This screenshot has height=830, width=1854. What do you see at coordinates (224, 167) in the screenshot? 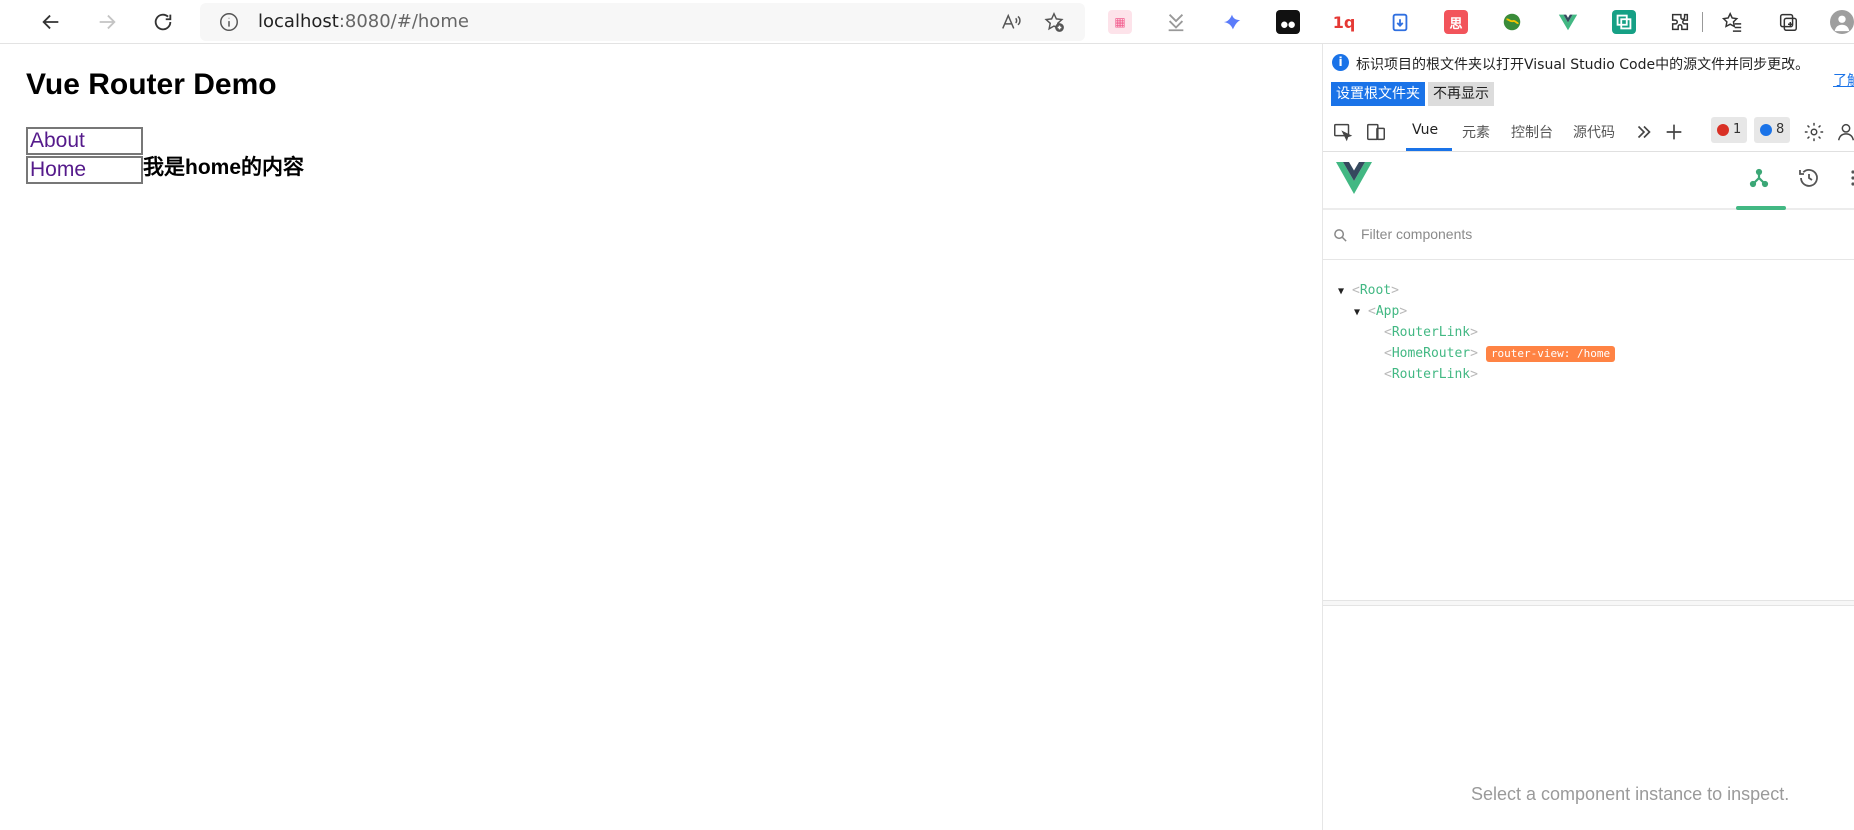
I see `home-content-text: 我是home的内容` at bounding box center [224, 167].